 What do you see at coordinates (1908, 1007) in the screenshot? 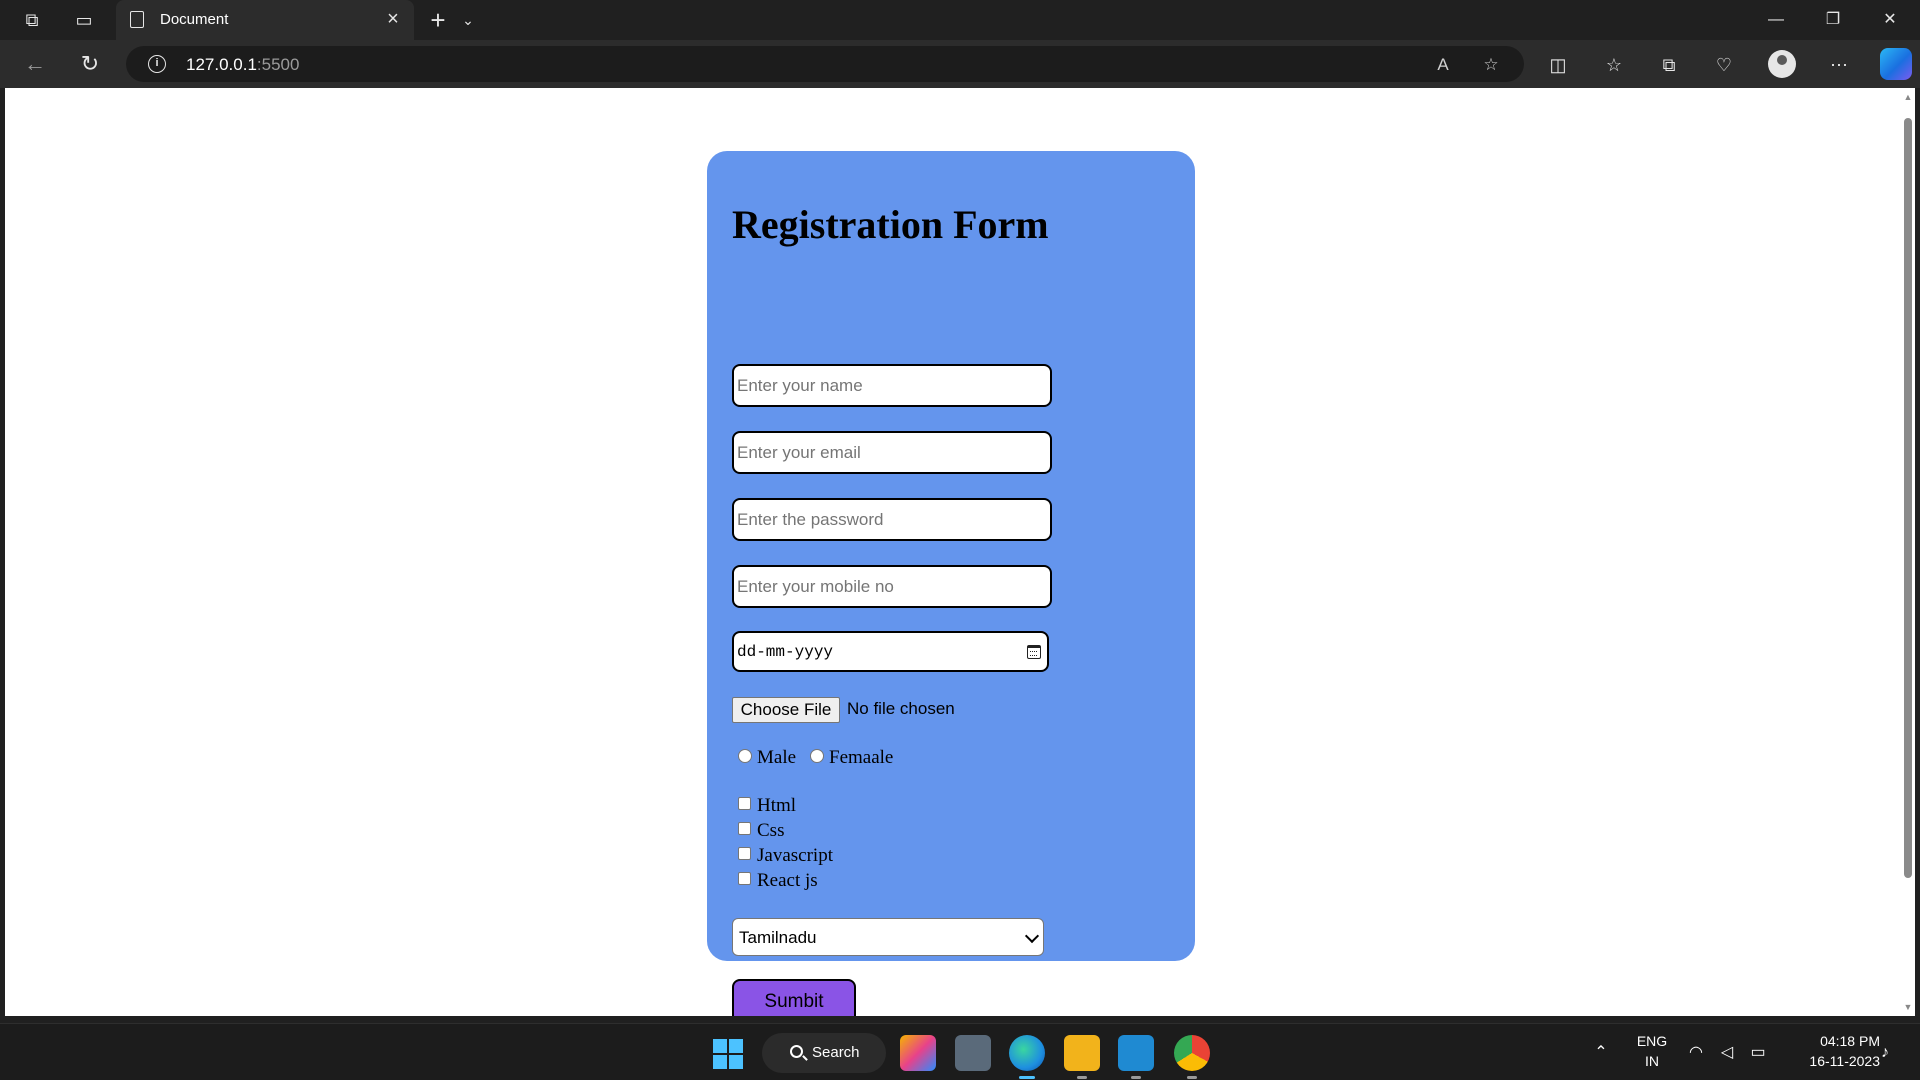
I see `scroll-down-arrow-icon: ▼` at bounding box center [1908, 1007].